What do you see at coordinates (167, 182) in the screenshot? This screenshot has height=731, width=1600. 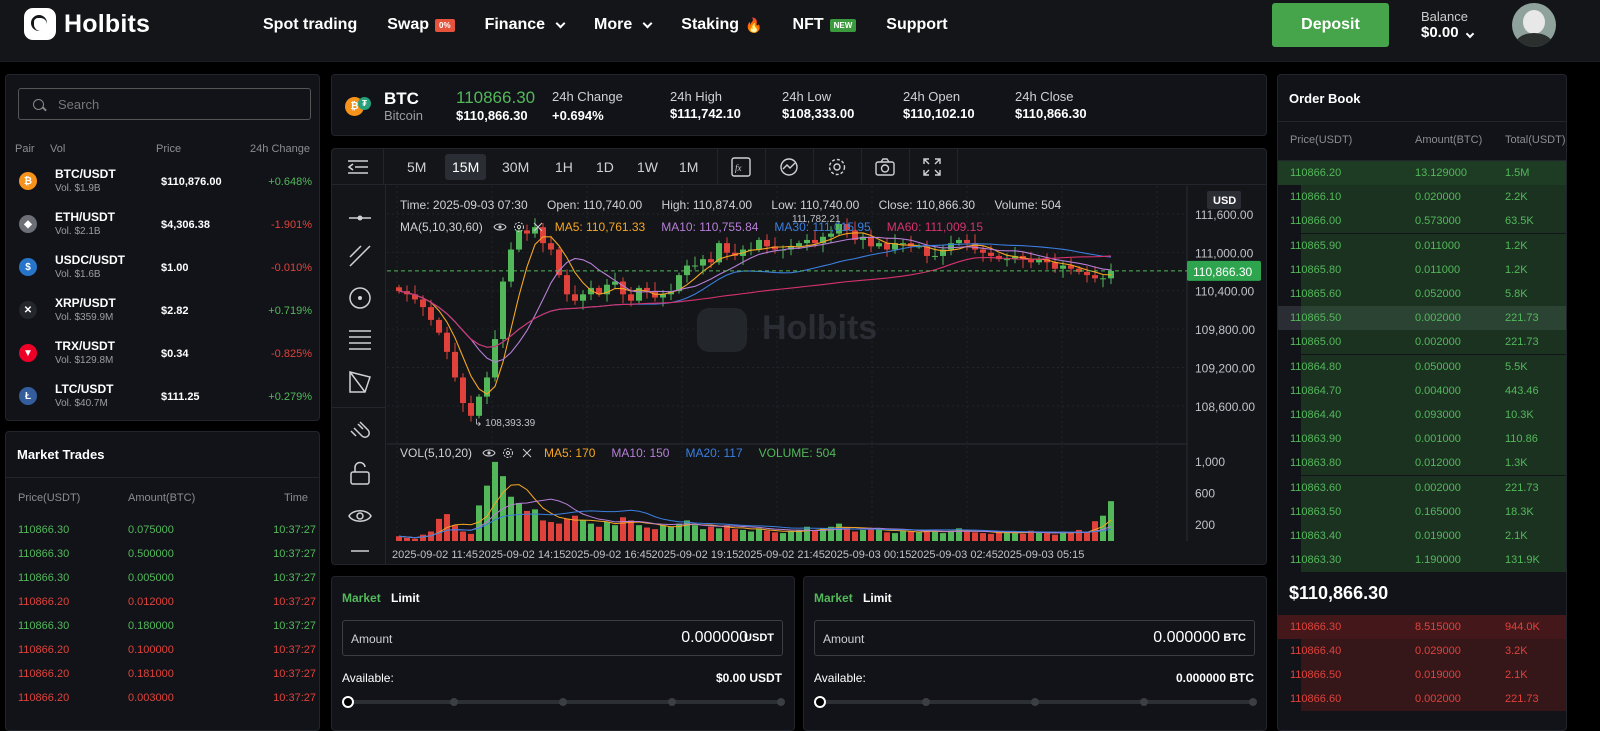 I see `market-row-btc: ₿ BTC/USDT Vol. $1.9B $110,876.00 +0.648%` at bounding box center [167, 182].